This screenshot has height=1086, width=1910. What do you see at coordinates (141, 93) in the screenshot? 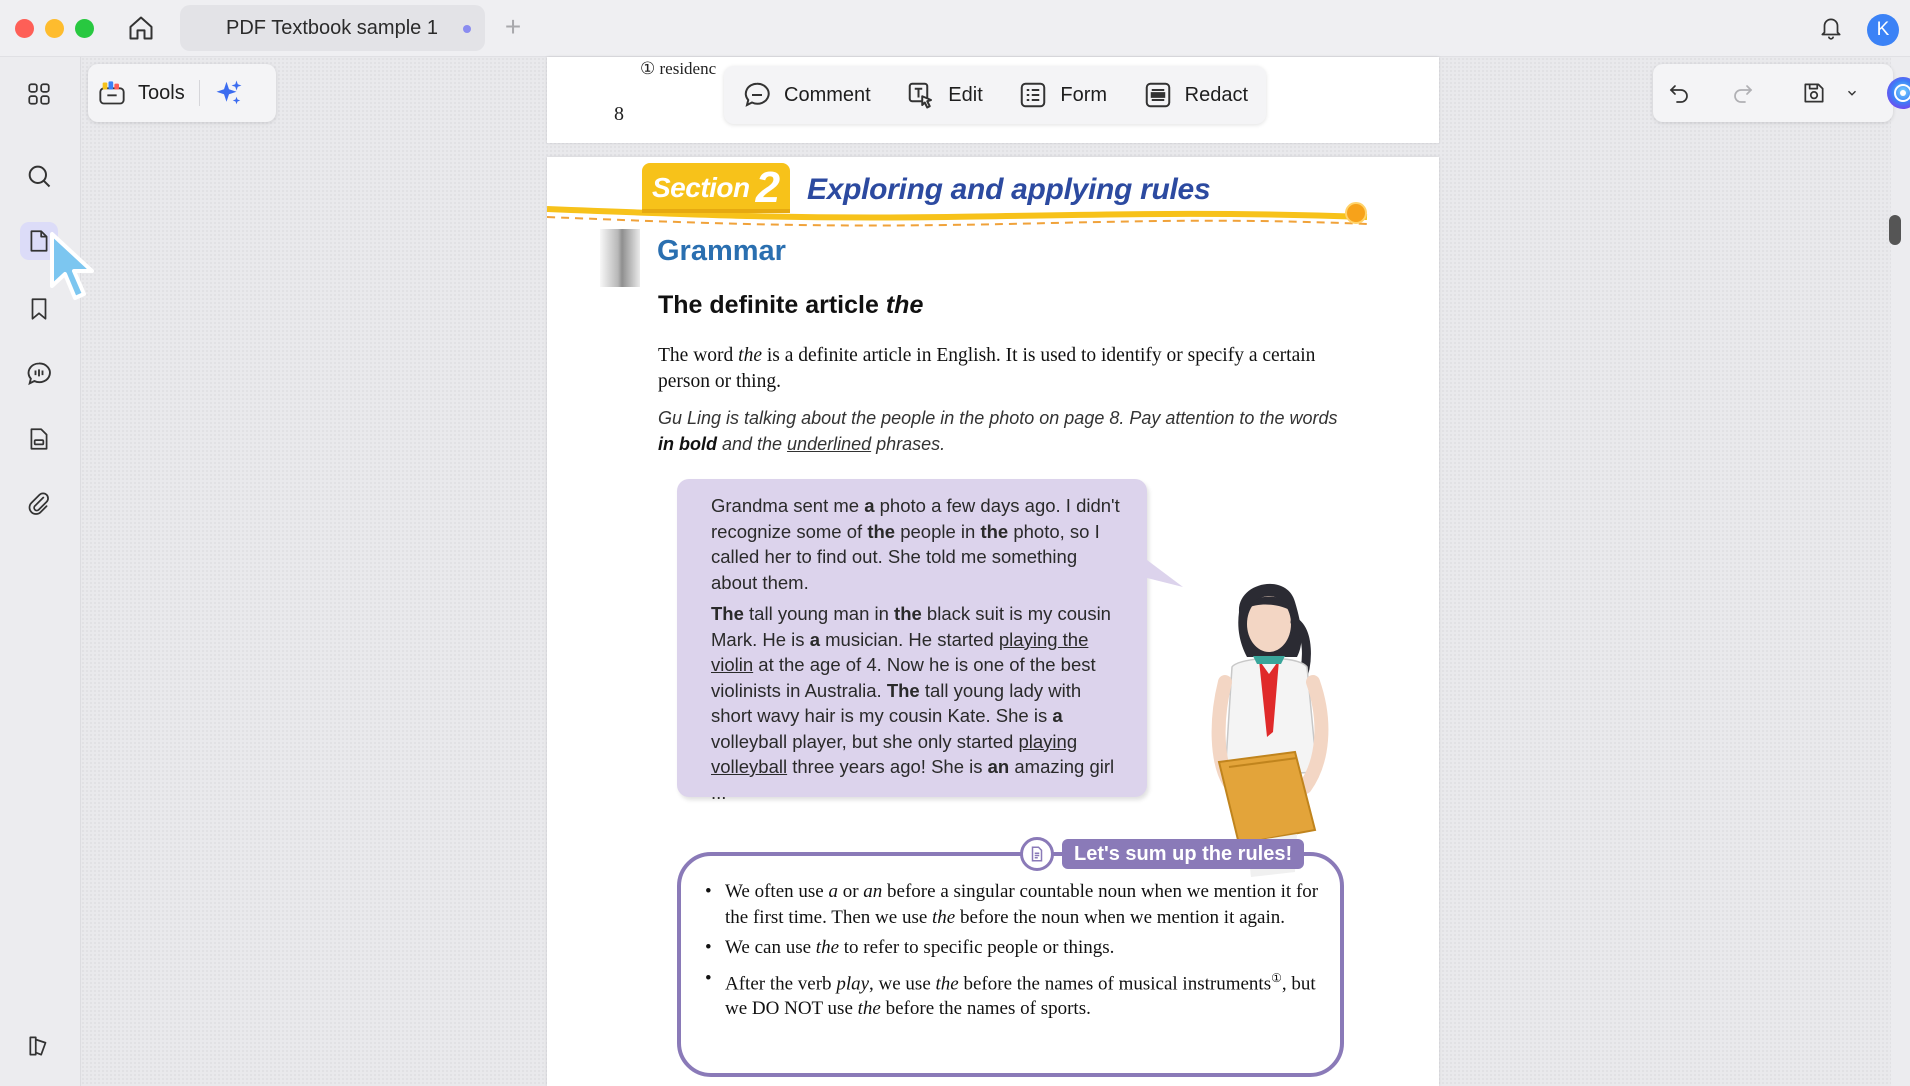
I see `tools-button: Tools` at bounding box center [141, 93].